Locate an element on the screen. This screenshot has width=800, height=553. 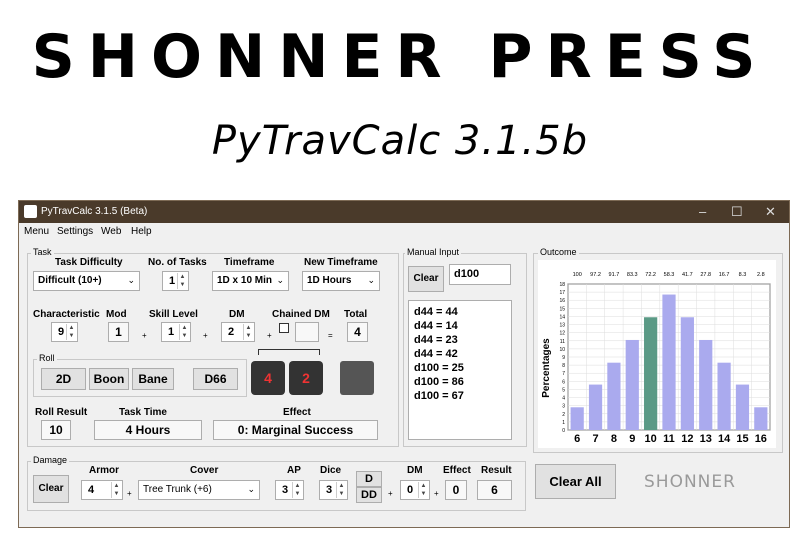
y-tick-label: 17 is located at coordinates (562, 293).